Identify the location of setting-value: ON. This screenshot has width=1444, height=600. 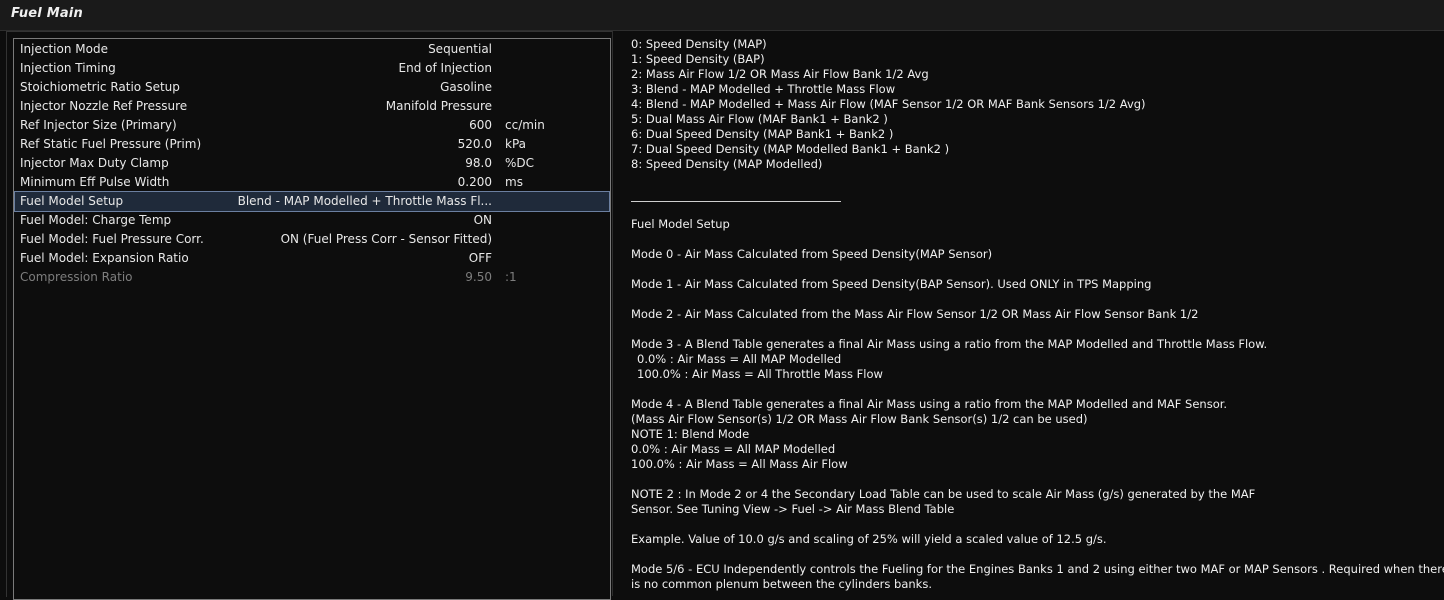
(482, 220).